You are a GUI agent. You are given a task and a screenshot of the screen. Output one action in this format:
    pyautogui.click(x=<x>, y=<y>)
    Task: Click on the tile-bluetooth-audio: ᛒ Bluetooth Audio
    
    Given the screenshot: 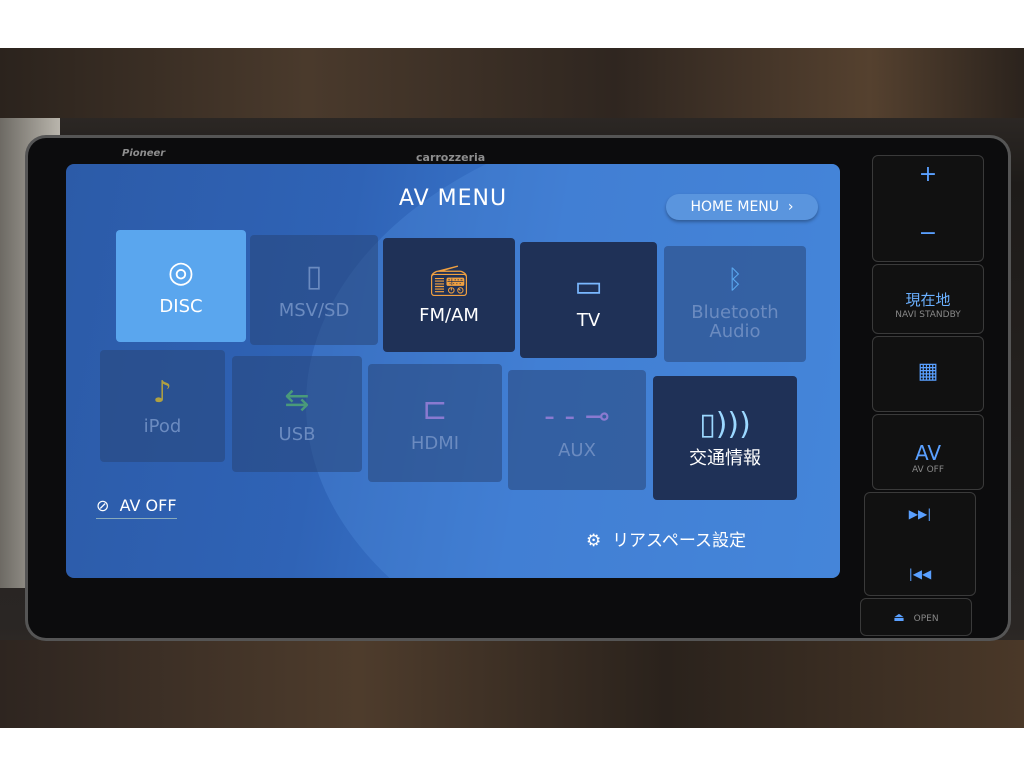 What is the action you would take?
    pyautogui.click(x=735, y=304)
    